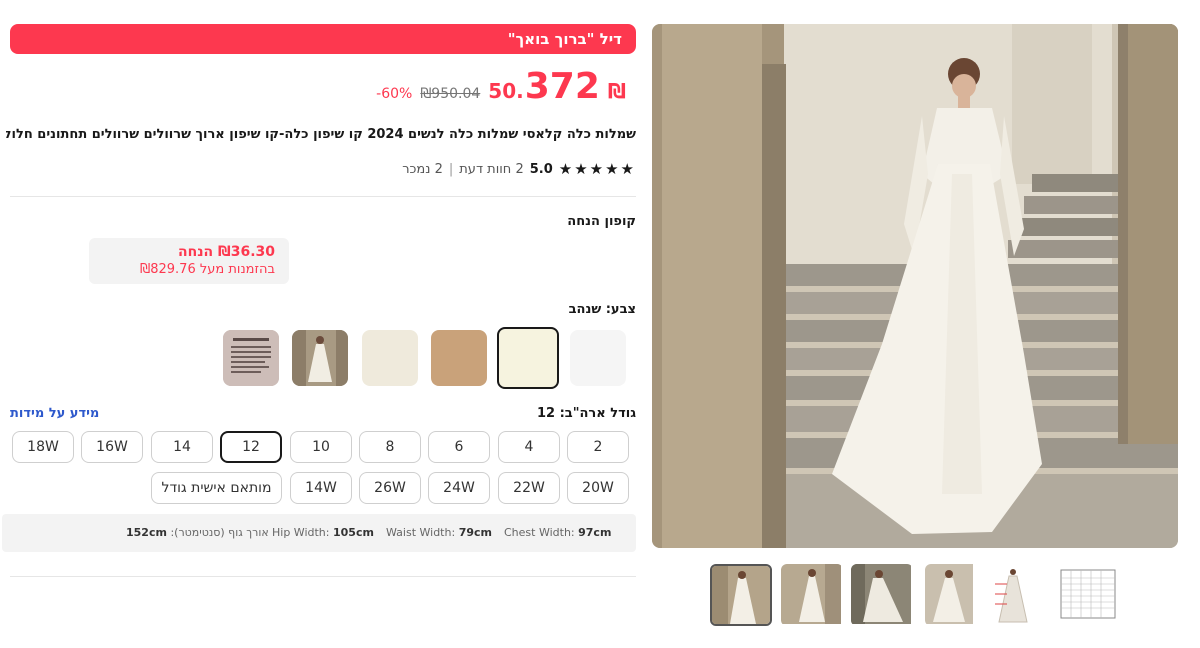 The width and height of the screenshot is (1200, 648). Describe the element at coordinates (54, 413) in the screenshot. I see `size-info-link: מידע על מידות` at that location.